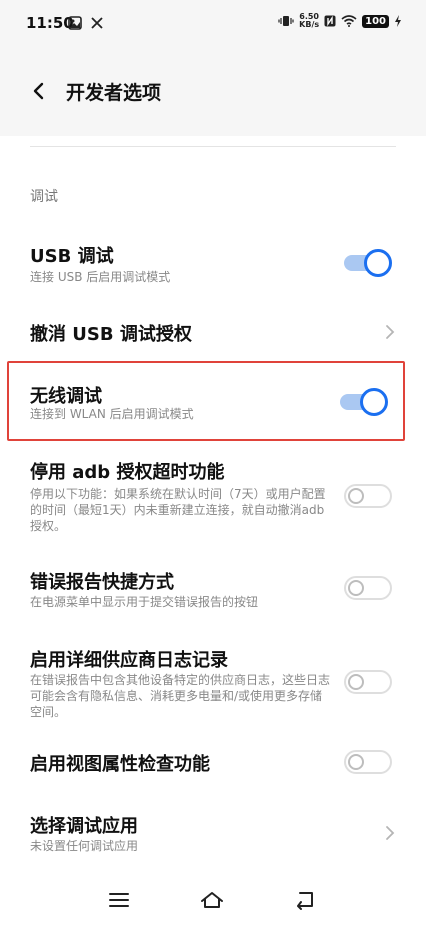  What do you see at coordinates (340, 21) in the screenshot?
I see `status-right: 6.50 KB/s 100` at bounding box center [340, 21].